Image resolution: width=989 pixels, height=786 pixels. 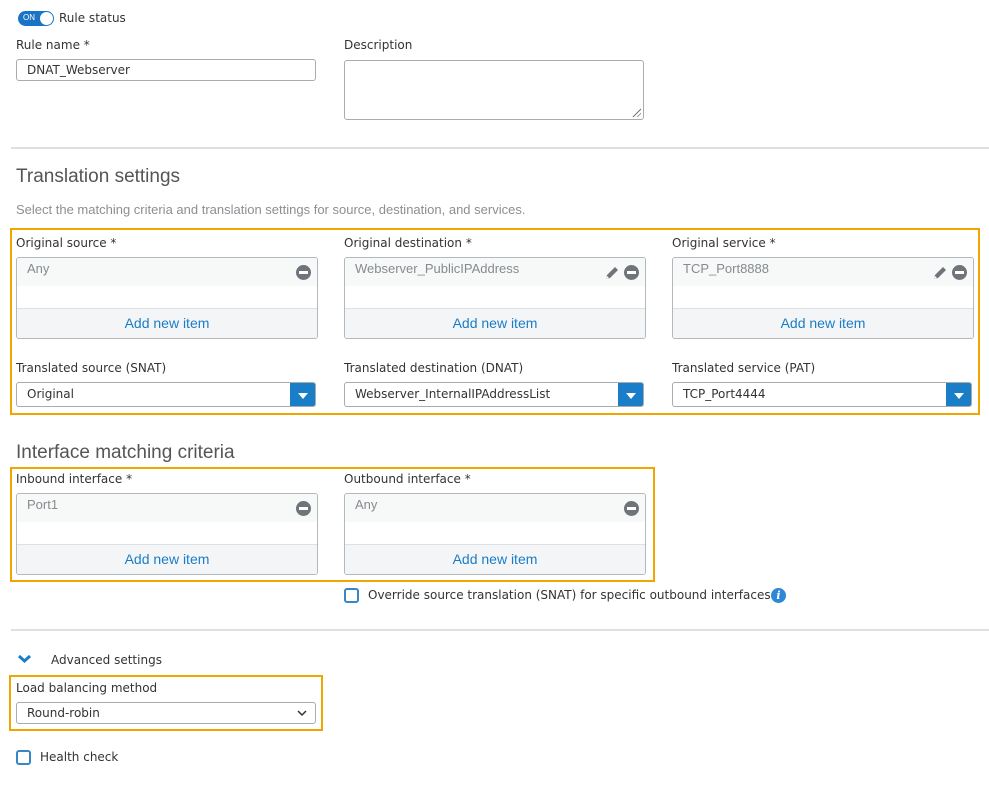 I want to click on outbound-interface-list: Any Add new item, so click(x=495, y=534).